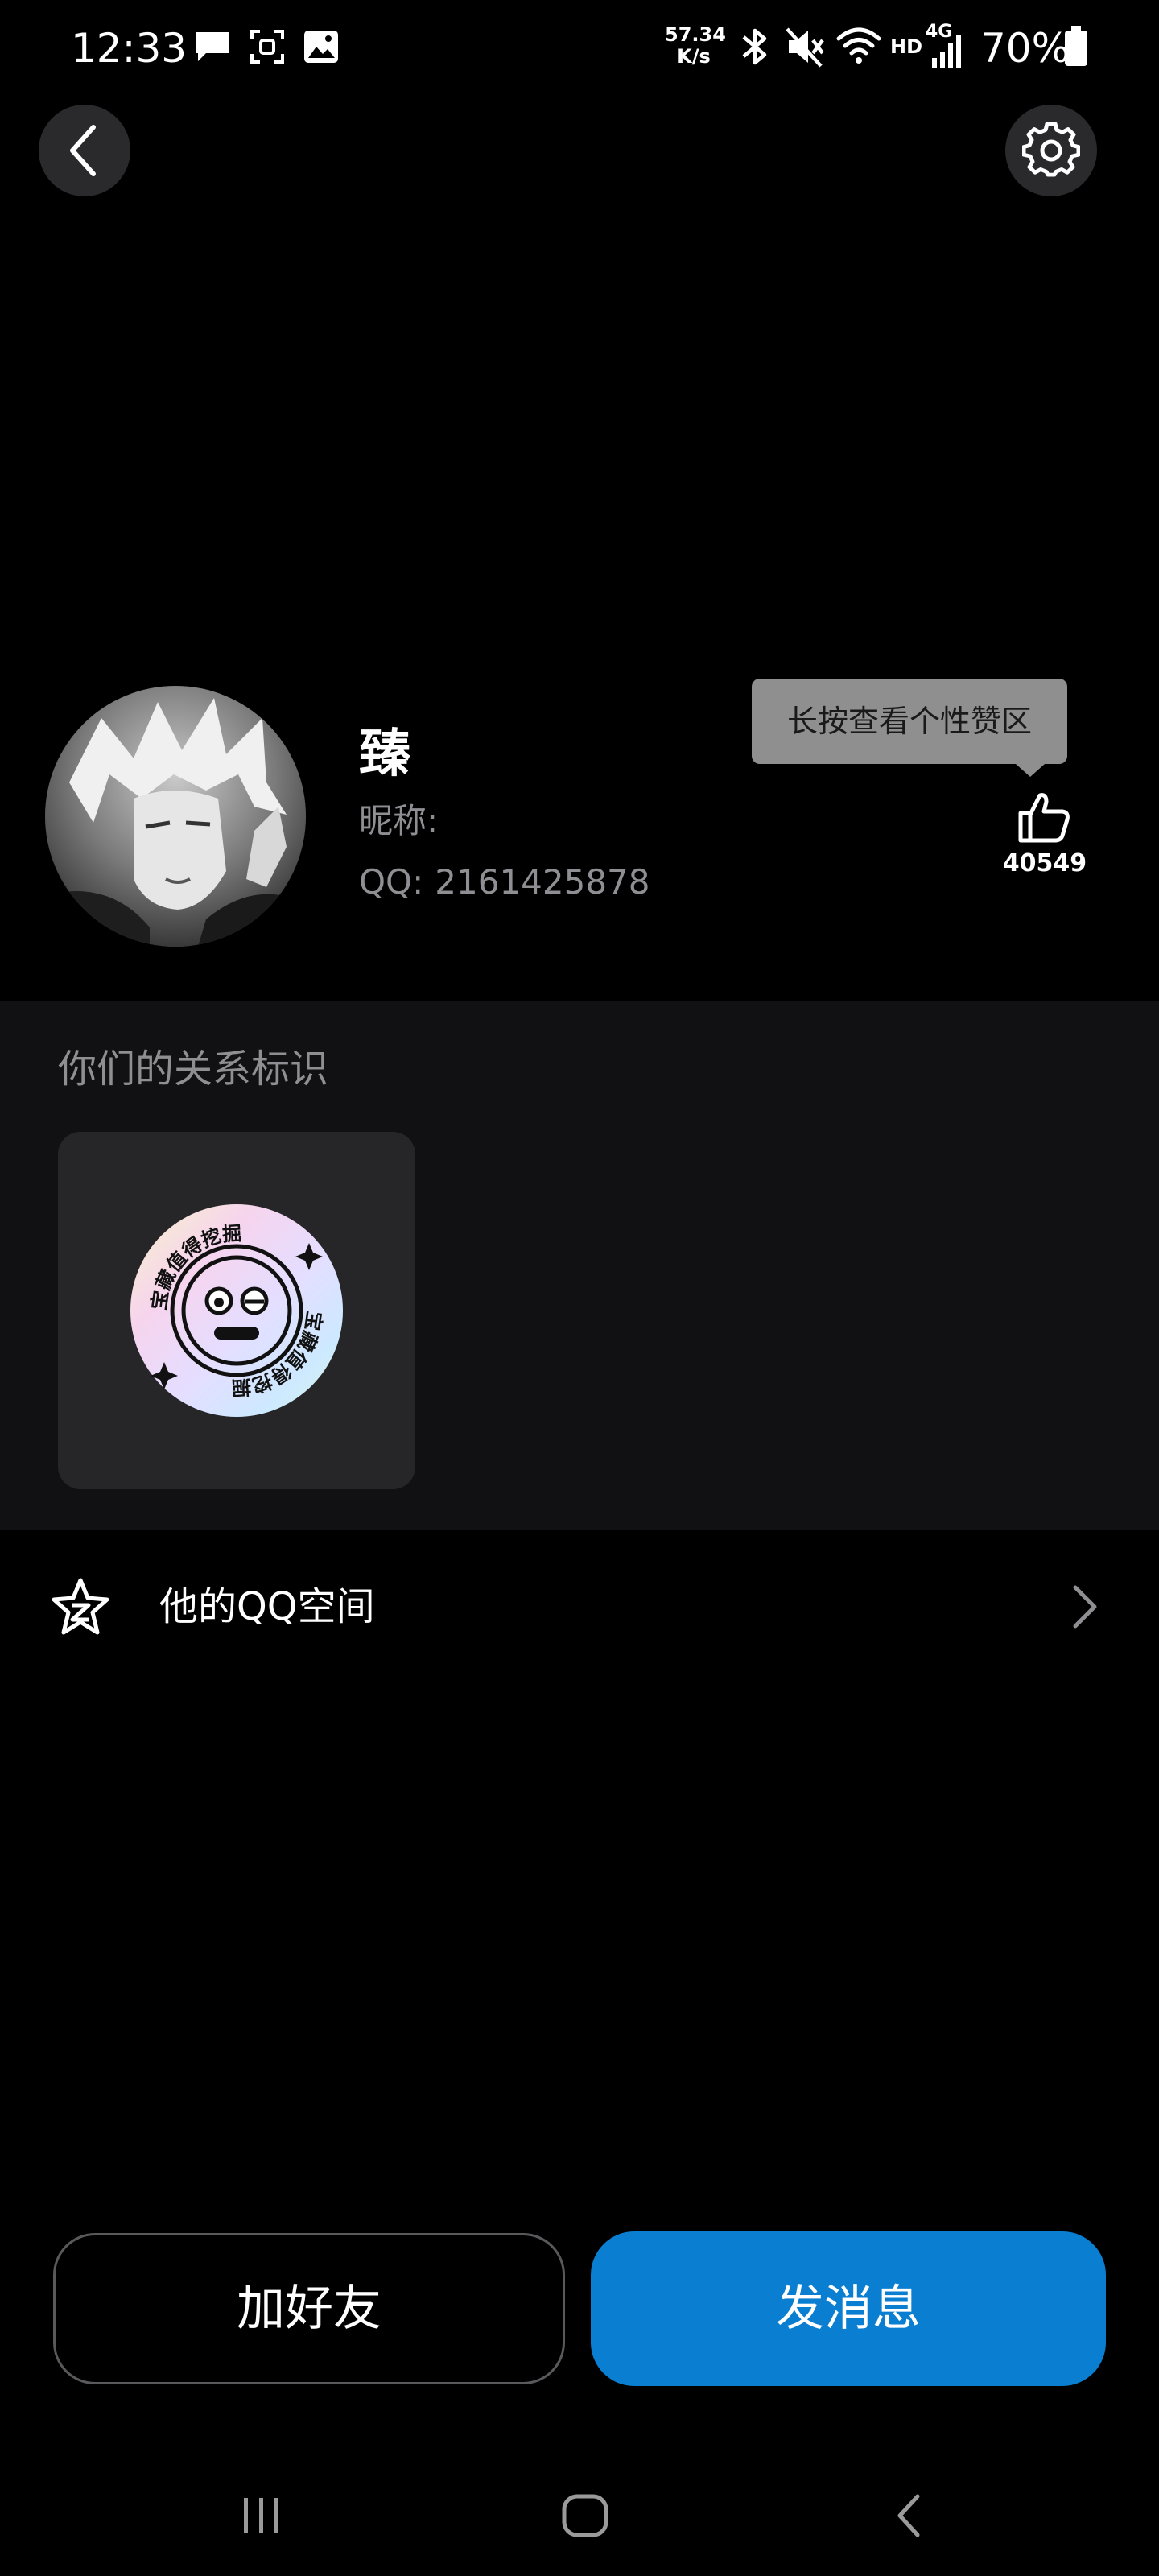  I want to click on treasure-badge-icon: 宝藏值得挖掘 宝藏值得挖掘, so click(236, 1310).